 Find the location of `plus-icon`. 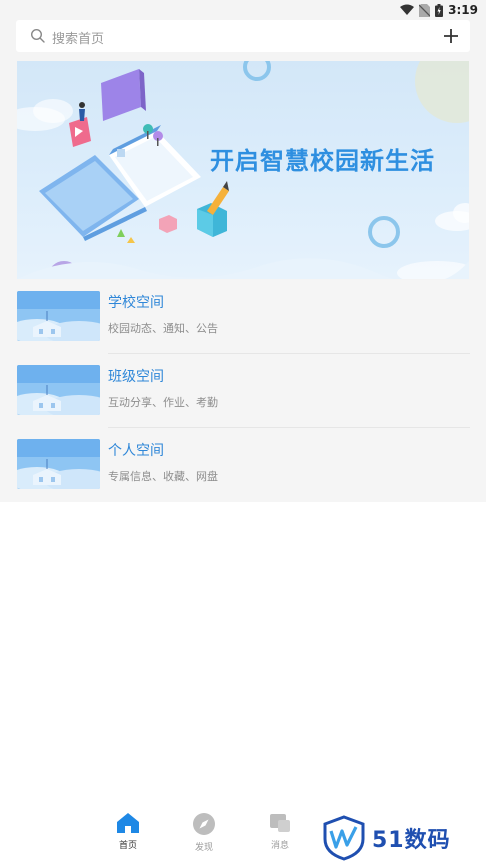

plus-icon is located at coordinates (451, 36).